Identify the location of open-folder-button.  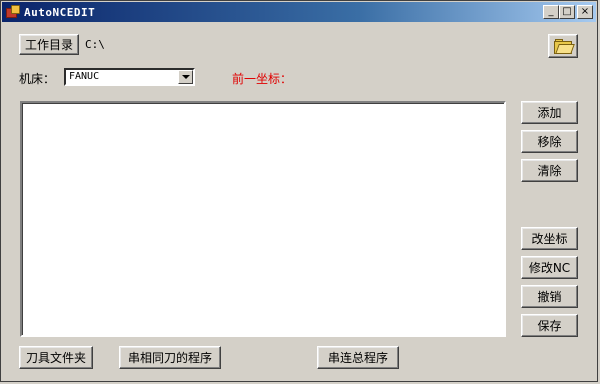
(563, 46).